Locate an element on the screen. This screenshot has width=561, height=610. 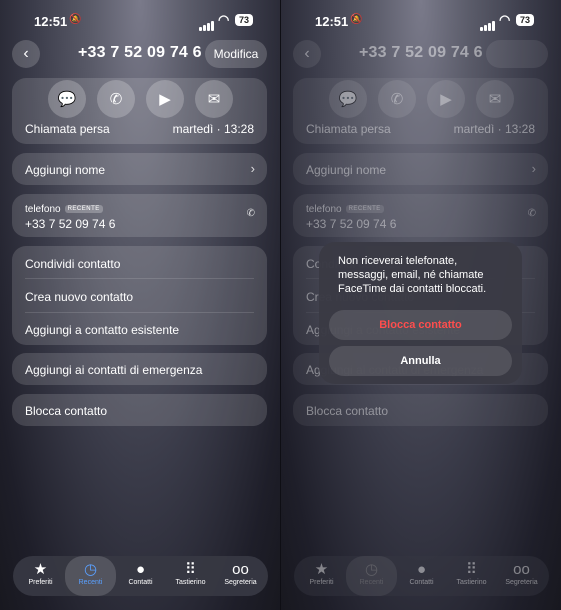
cancel-button: Annulla is located at coordinates (420, 361).